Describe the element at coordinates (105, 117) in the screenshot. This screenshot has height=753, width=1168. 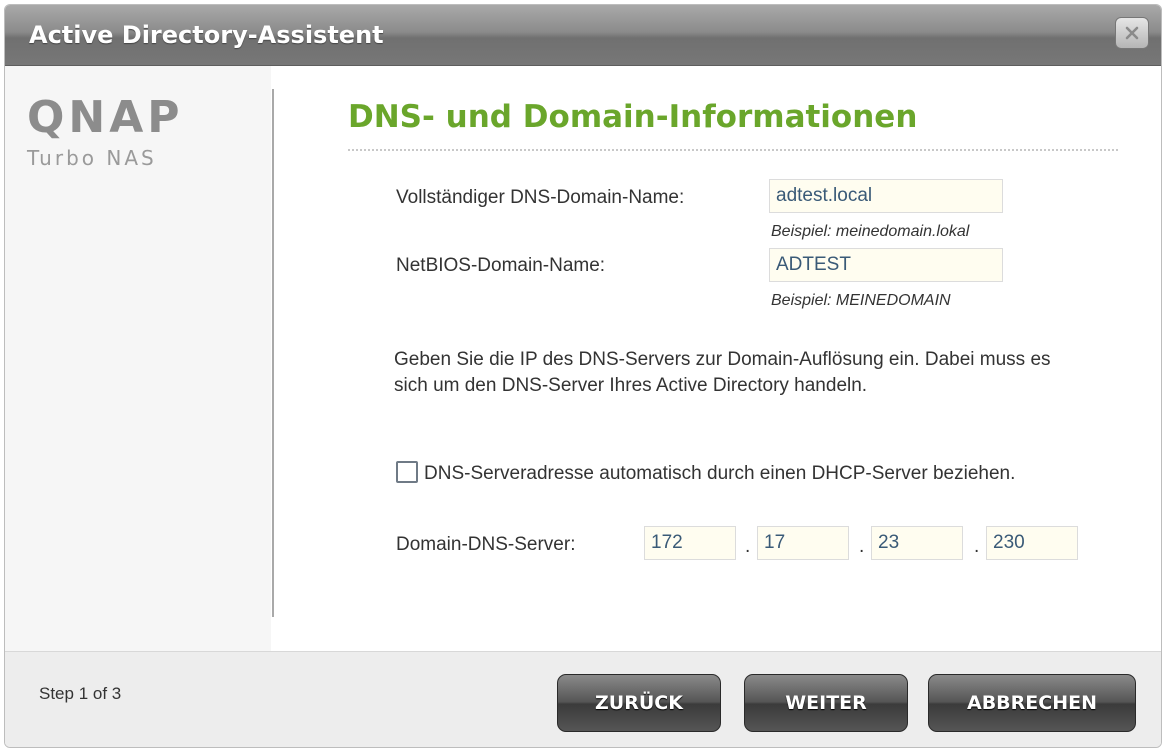
I see `logo-wordmark: QNAP` at that location.